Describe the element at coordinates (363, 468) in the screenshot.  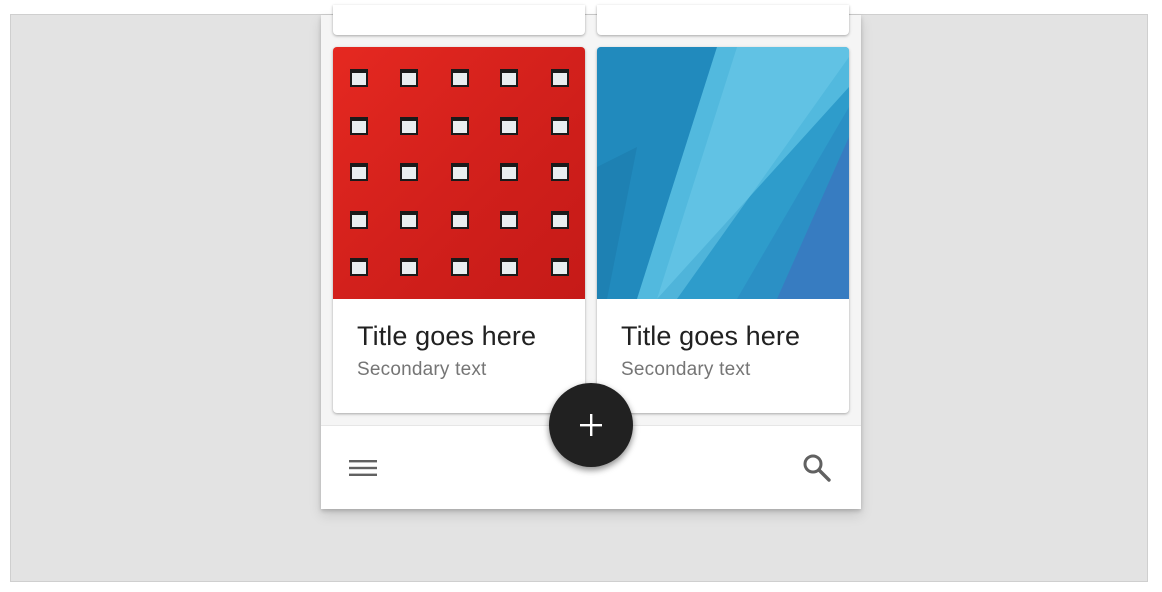
I see `menu-icon` at that location.